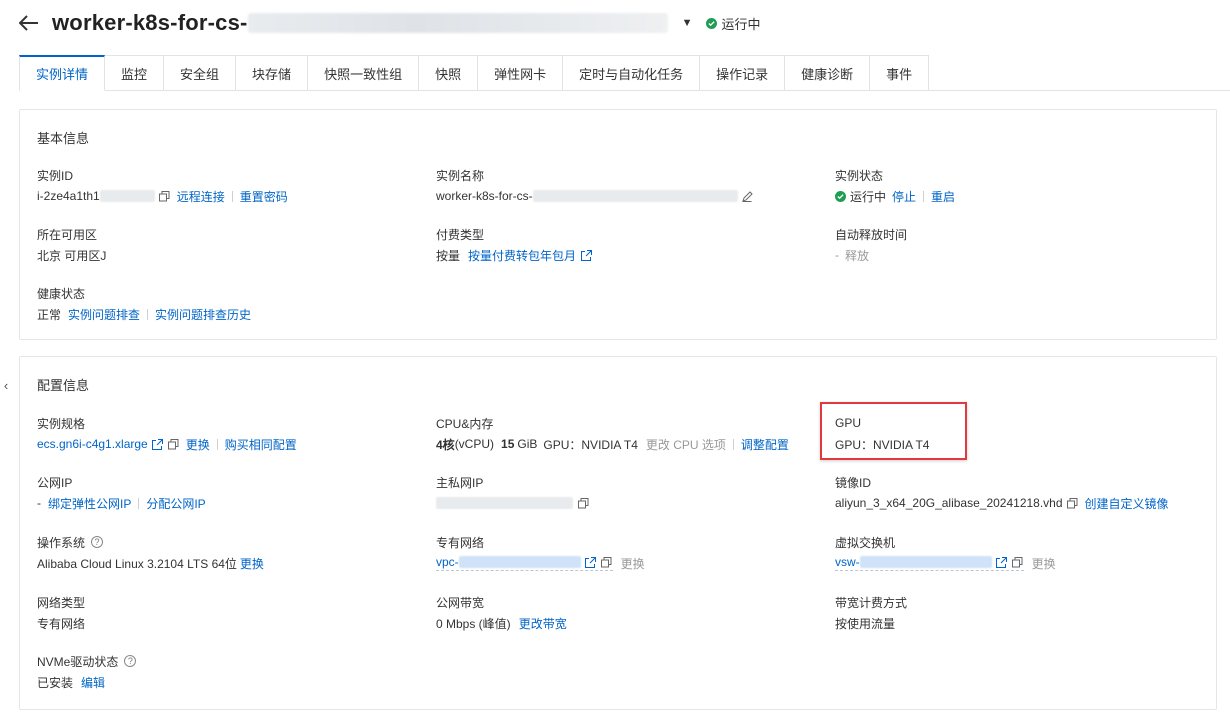 Image resolution: width=1230 pixels, height=712 pixels. I want to click on reset-password-link: 重置密码, so click(264, 196).